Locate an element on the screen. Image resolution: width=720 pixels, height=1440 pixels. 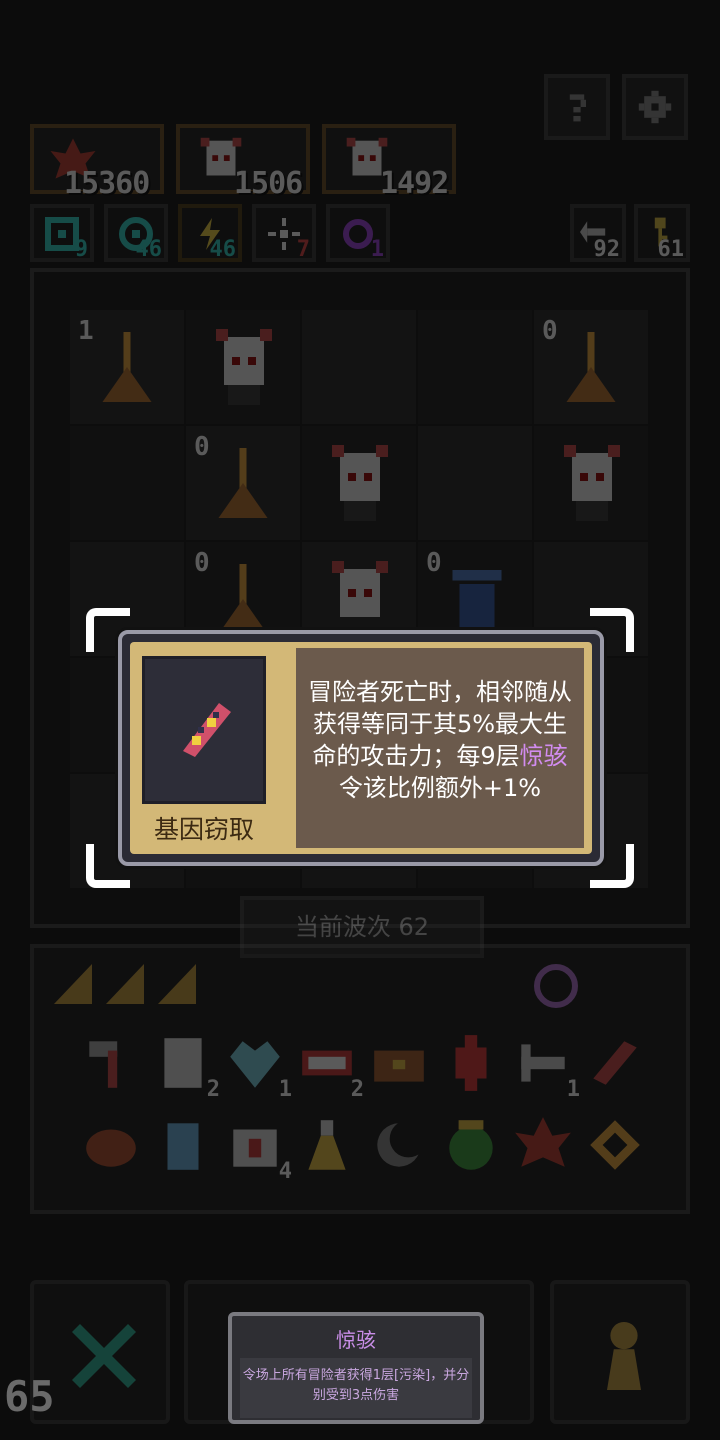
stat-slot: 7 is located at coordinates (284, 233).